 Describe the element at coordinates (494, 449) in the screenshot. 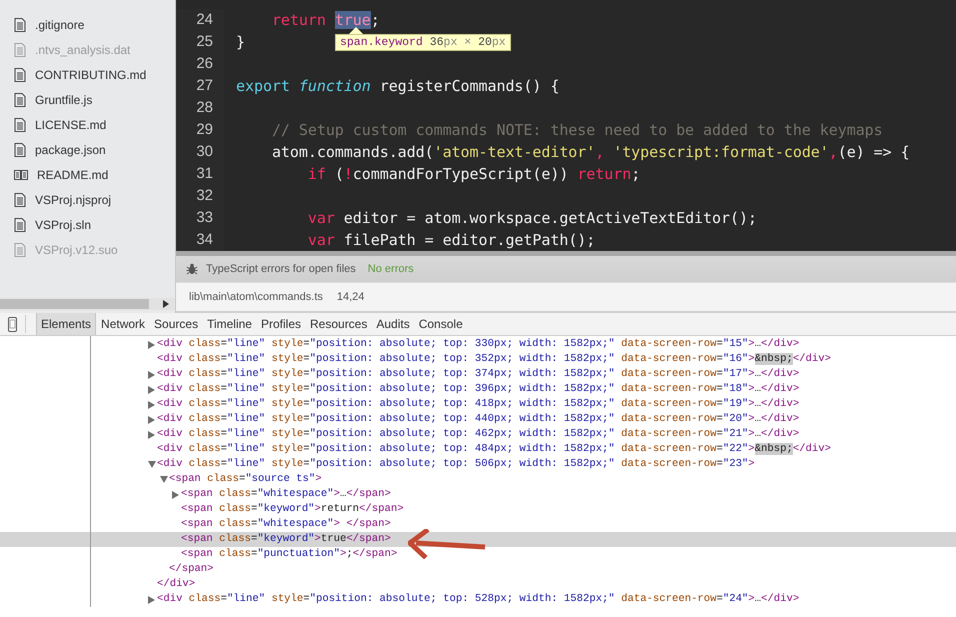

I see `dom-node: <div class="line" style="position: absolute; top: 484px; width: 1582px;" data-screen-row="22">&nbsp;</div>` at that location.